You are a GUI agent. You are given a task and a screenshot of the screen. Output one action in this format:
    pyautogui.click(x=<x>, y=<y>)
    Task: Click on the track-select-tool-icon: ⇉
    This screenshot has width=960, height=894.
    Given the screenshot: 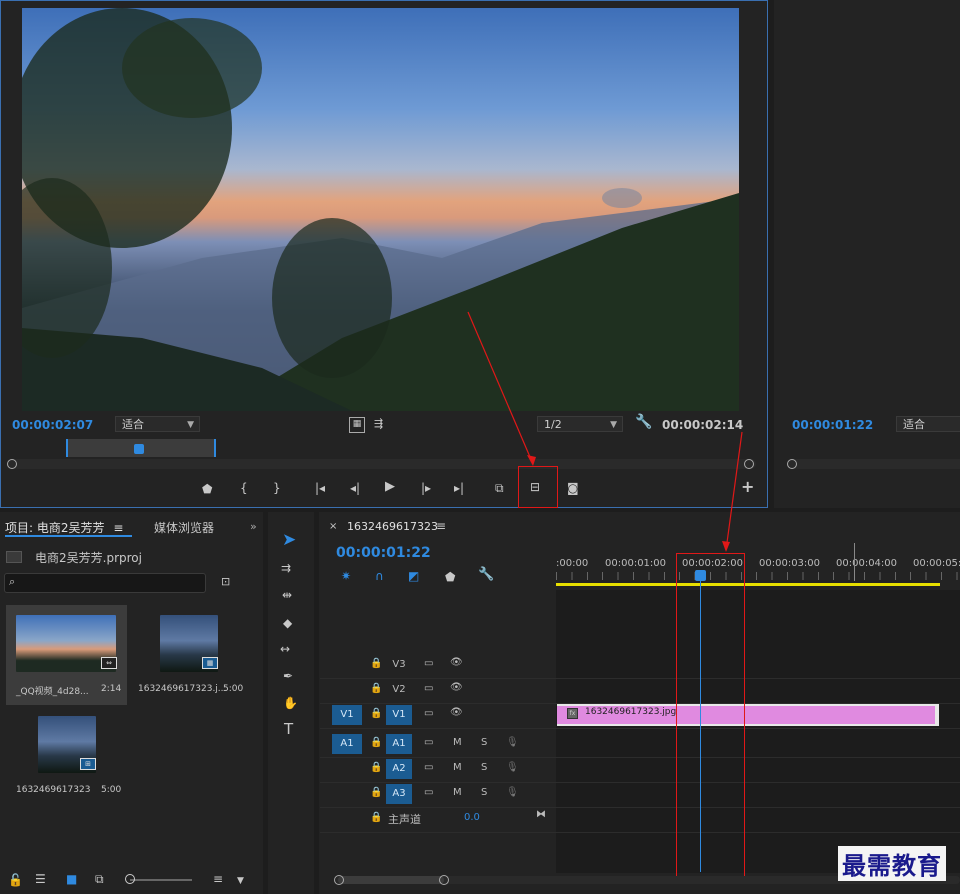 What is the action you would take?
    pyautogui.click(x=286, y=568)
    